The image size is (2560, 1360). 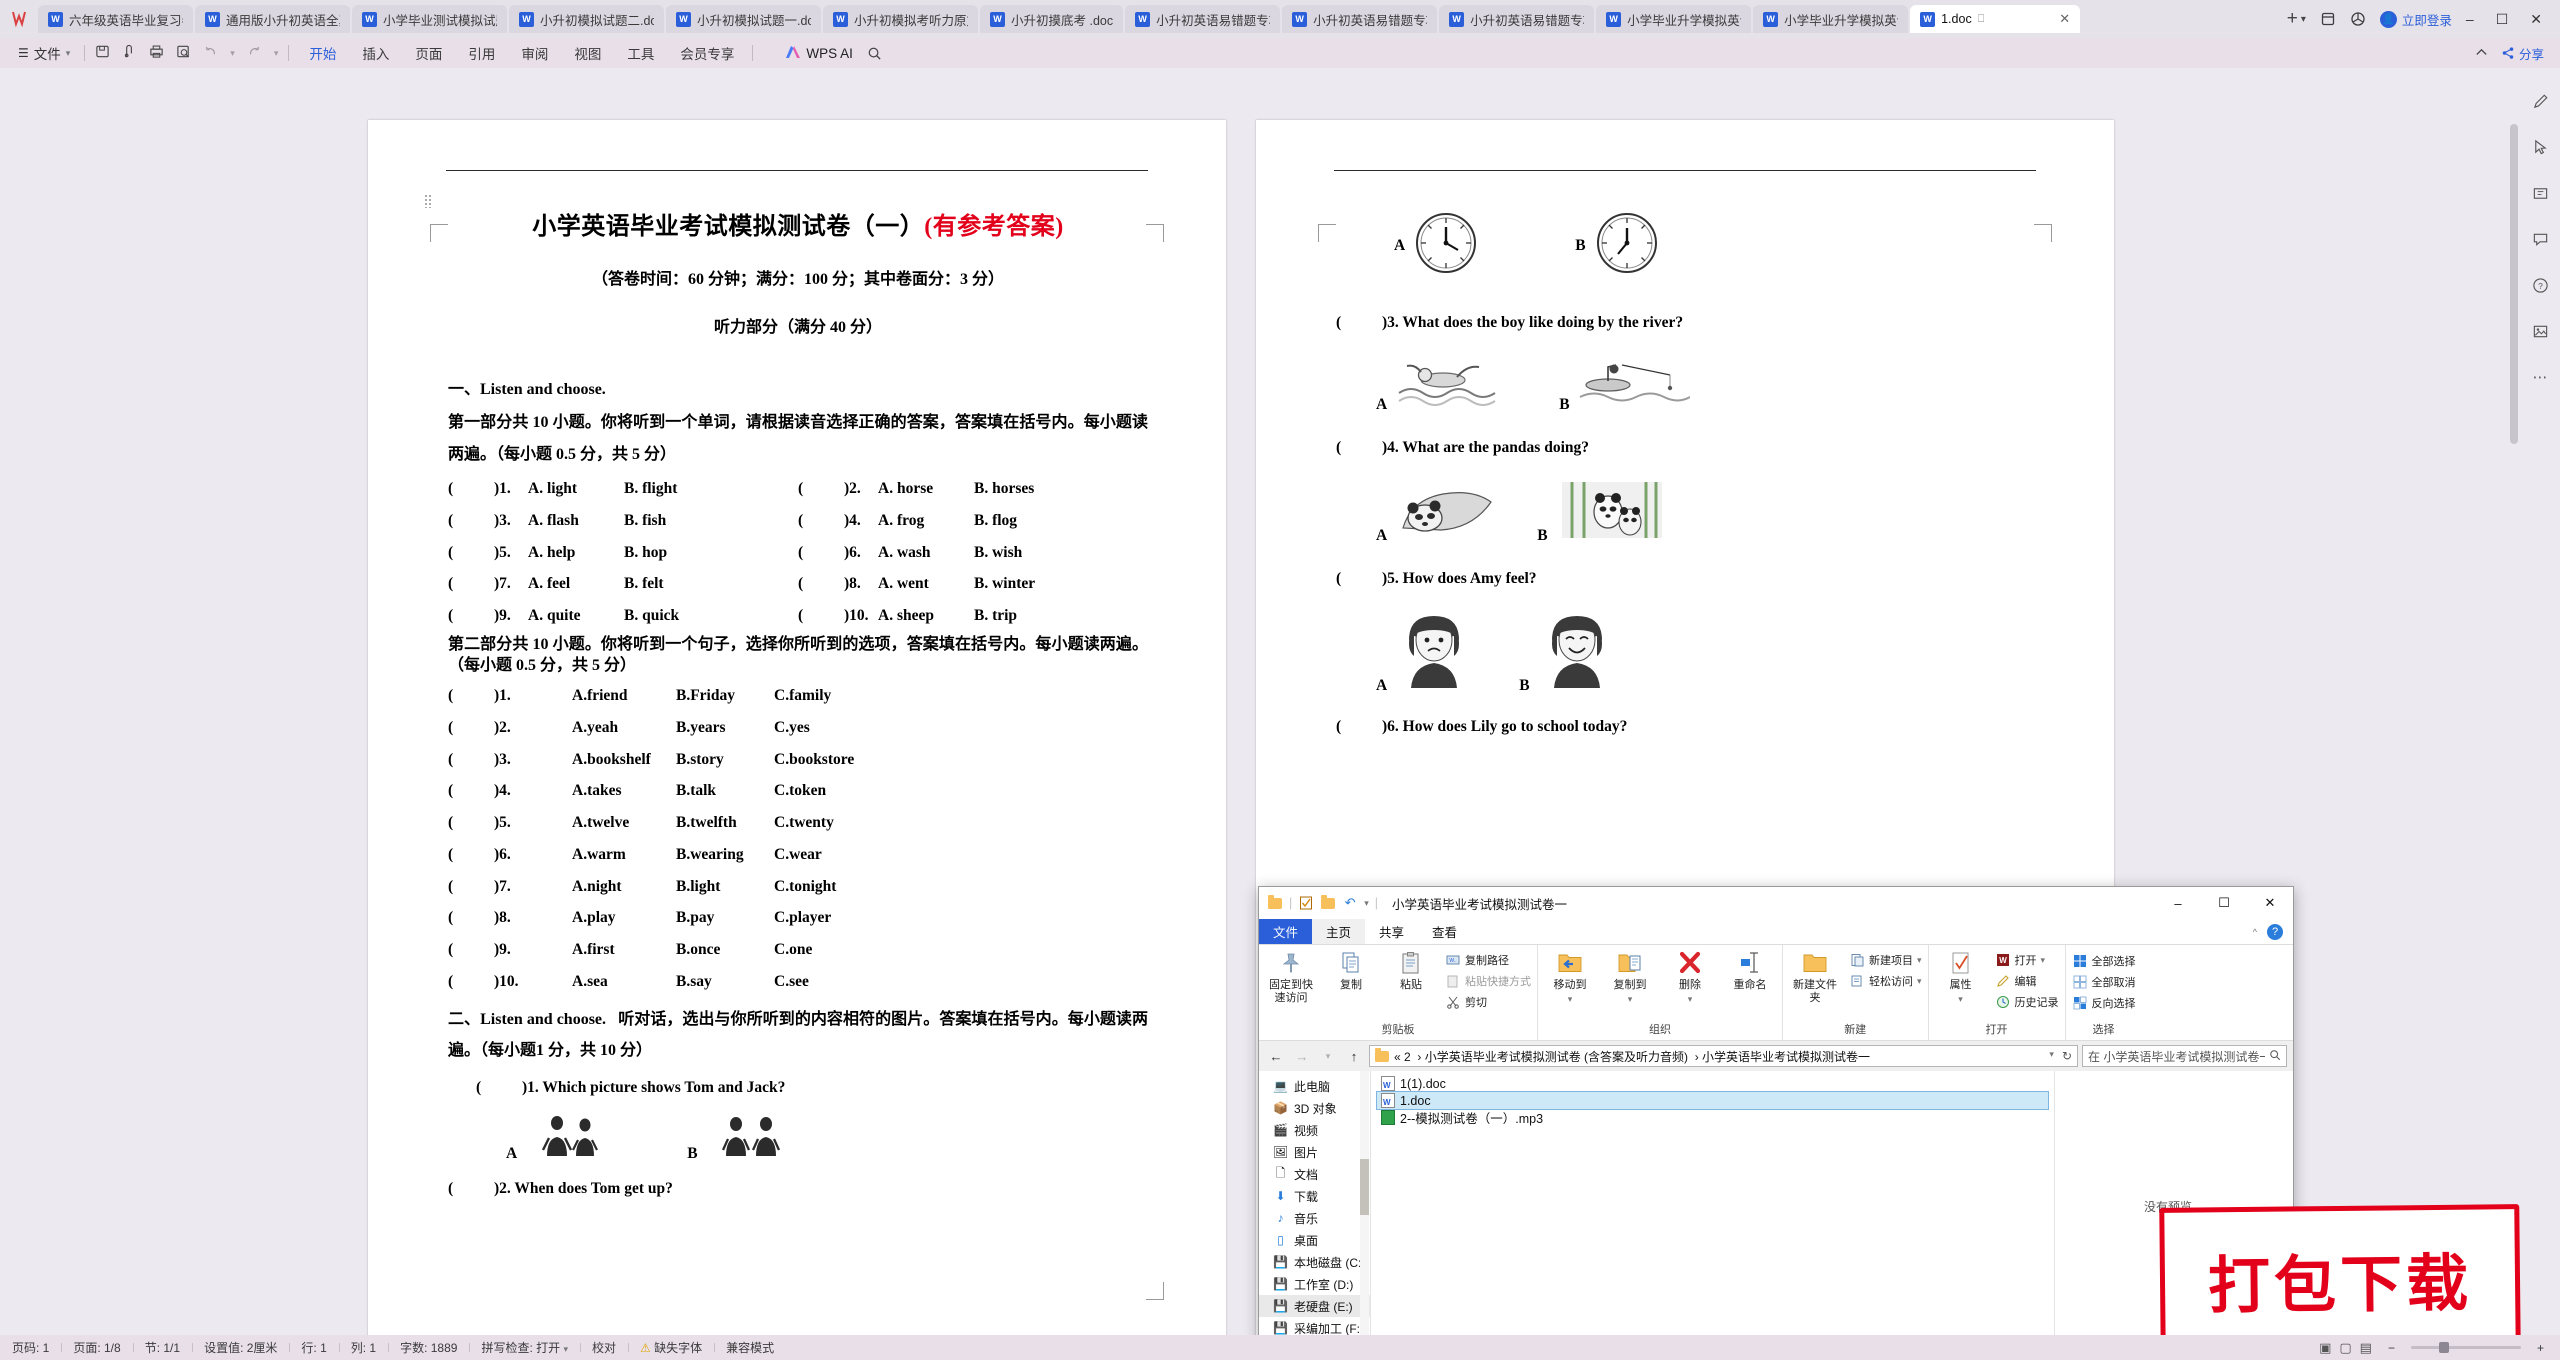 What do you see at coordinates (1712, 1100) in the screenshot?
I see `file-row-1-selected: 1.doc` at bounding box center [1712, 1100].